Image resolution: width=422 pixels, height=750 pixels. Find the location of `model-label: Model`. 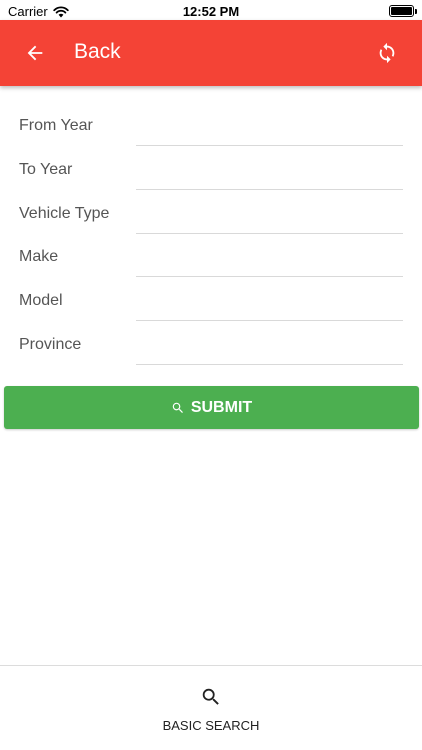

model-label: Model is located at coordinates (41, 301).